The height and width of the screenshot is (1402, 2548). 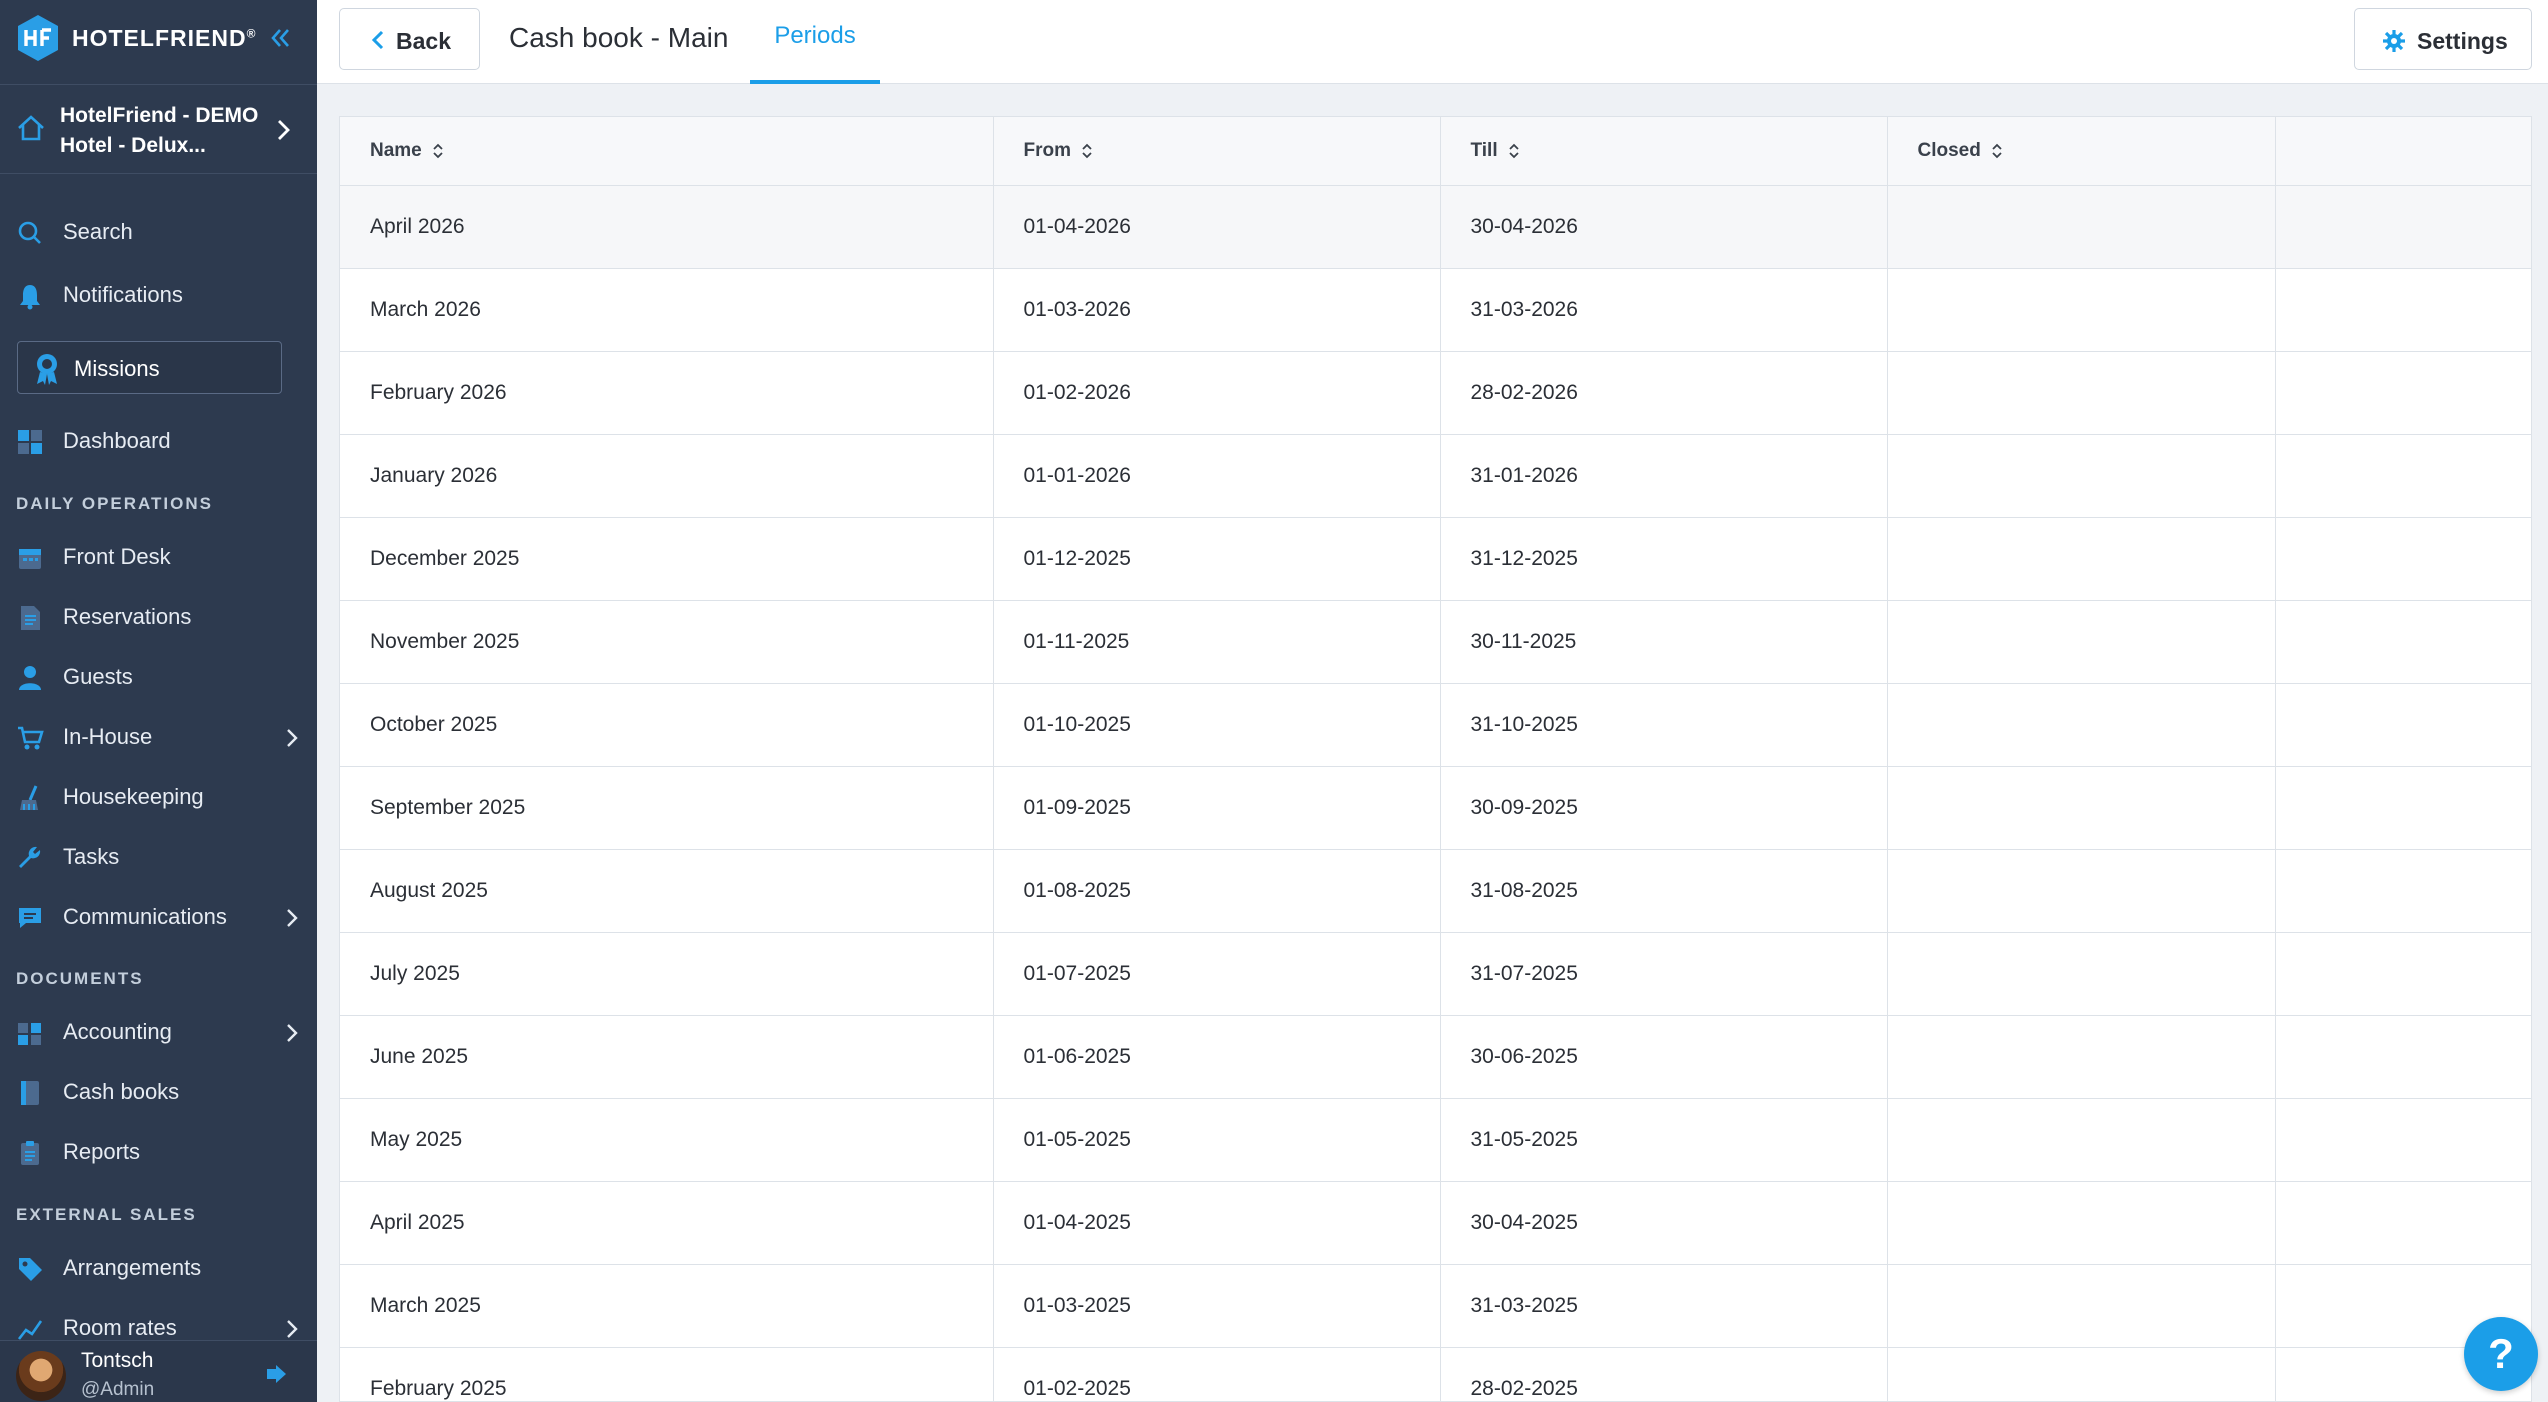 I want to click on sidebar-item-label: Tasks, so click(x=91, y=856).